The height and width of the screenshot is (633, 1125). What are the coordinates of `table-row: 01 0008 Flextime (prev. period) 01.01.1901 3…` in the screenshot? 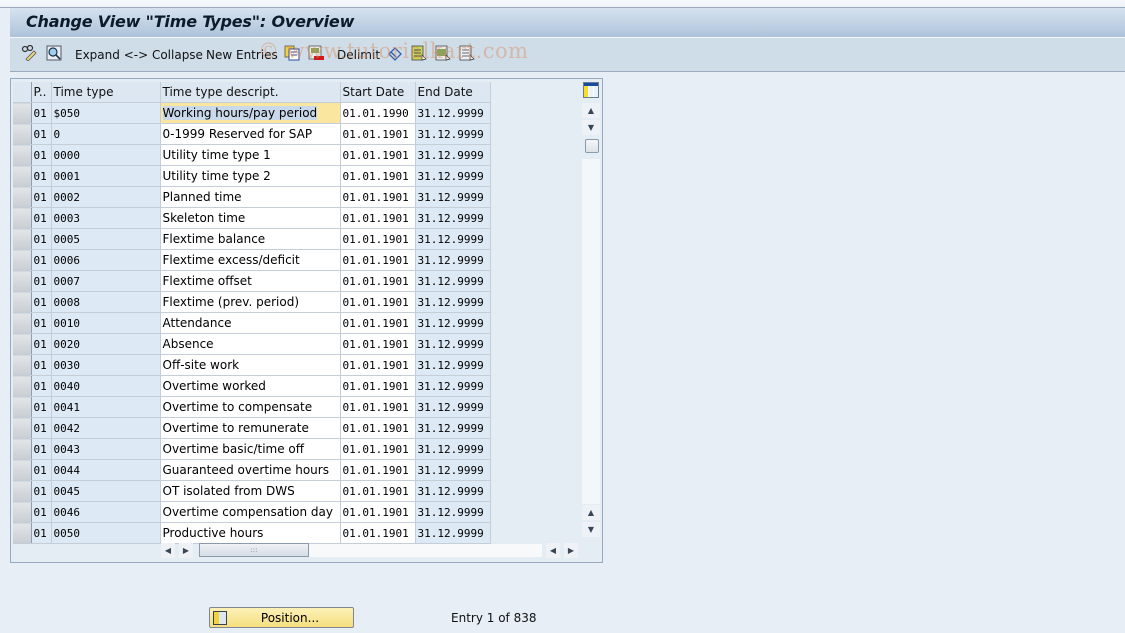 It's located at (252, 302).